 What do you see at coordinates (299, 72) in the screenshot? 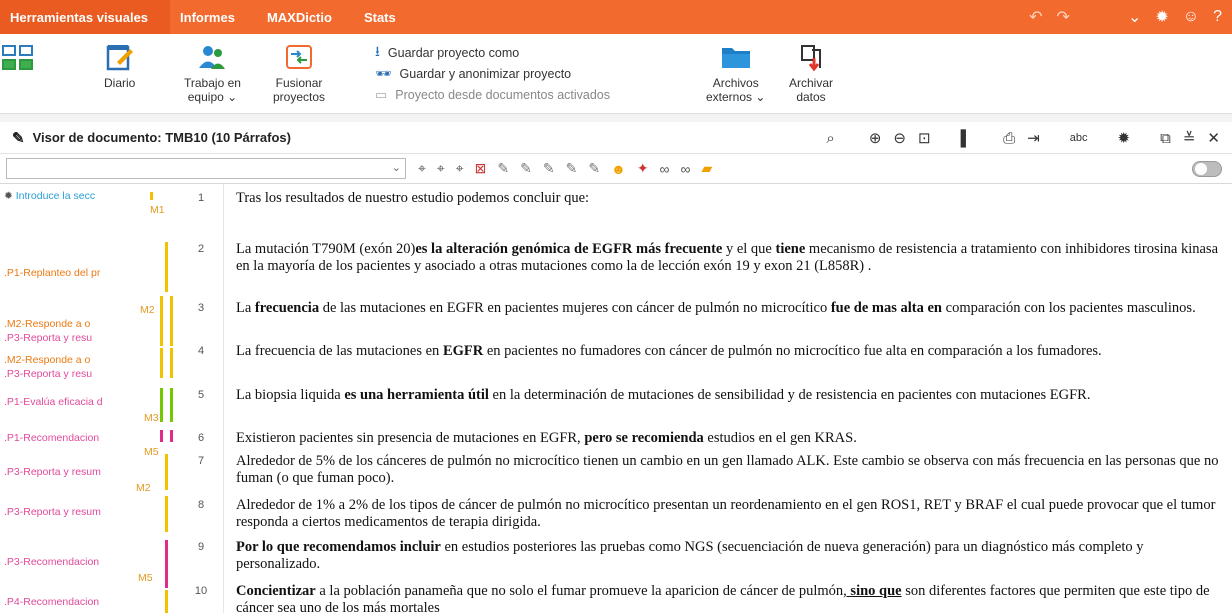
I see `fusionar-proyectos-button: Fusionar proyectos` at bounding box center [299, 72].